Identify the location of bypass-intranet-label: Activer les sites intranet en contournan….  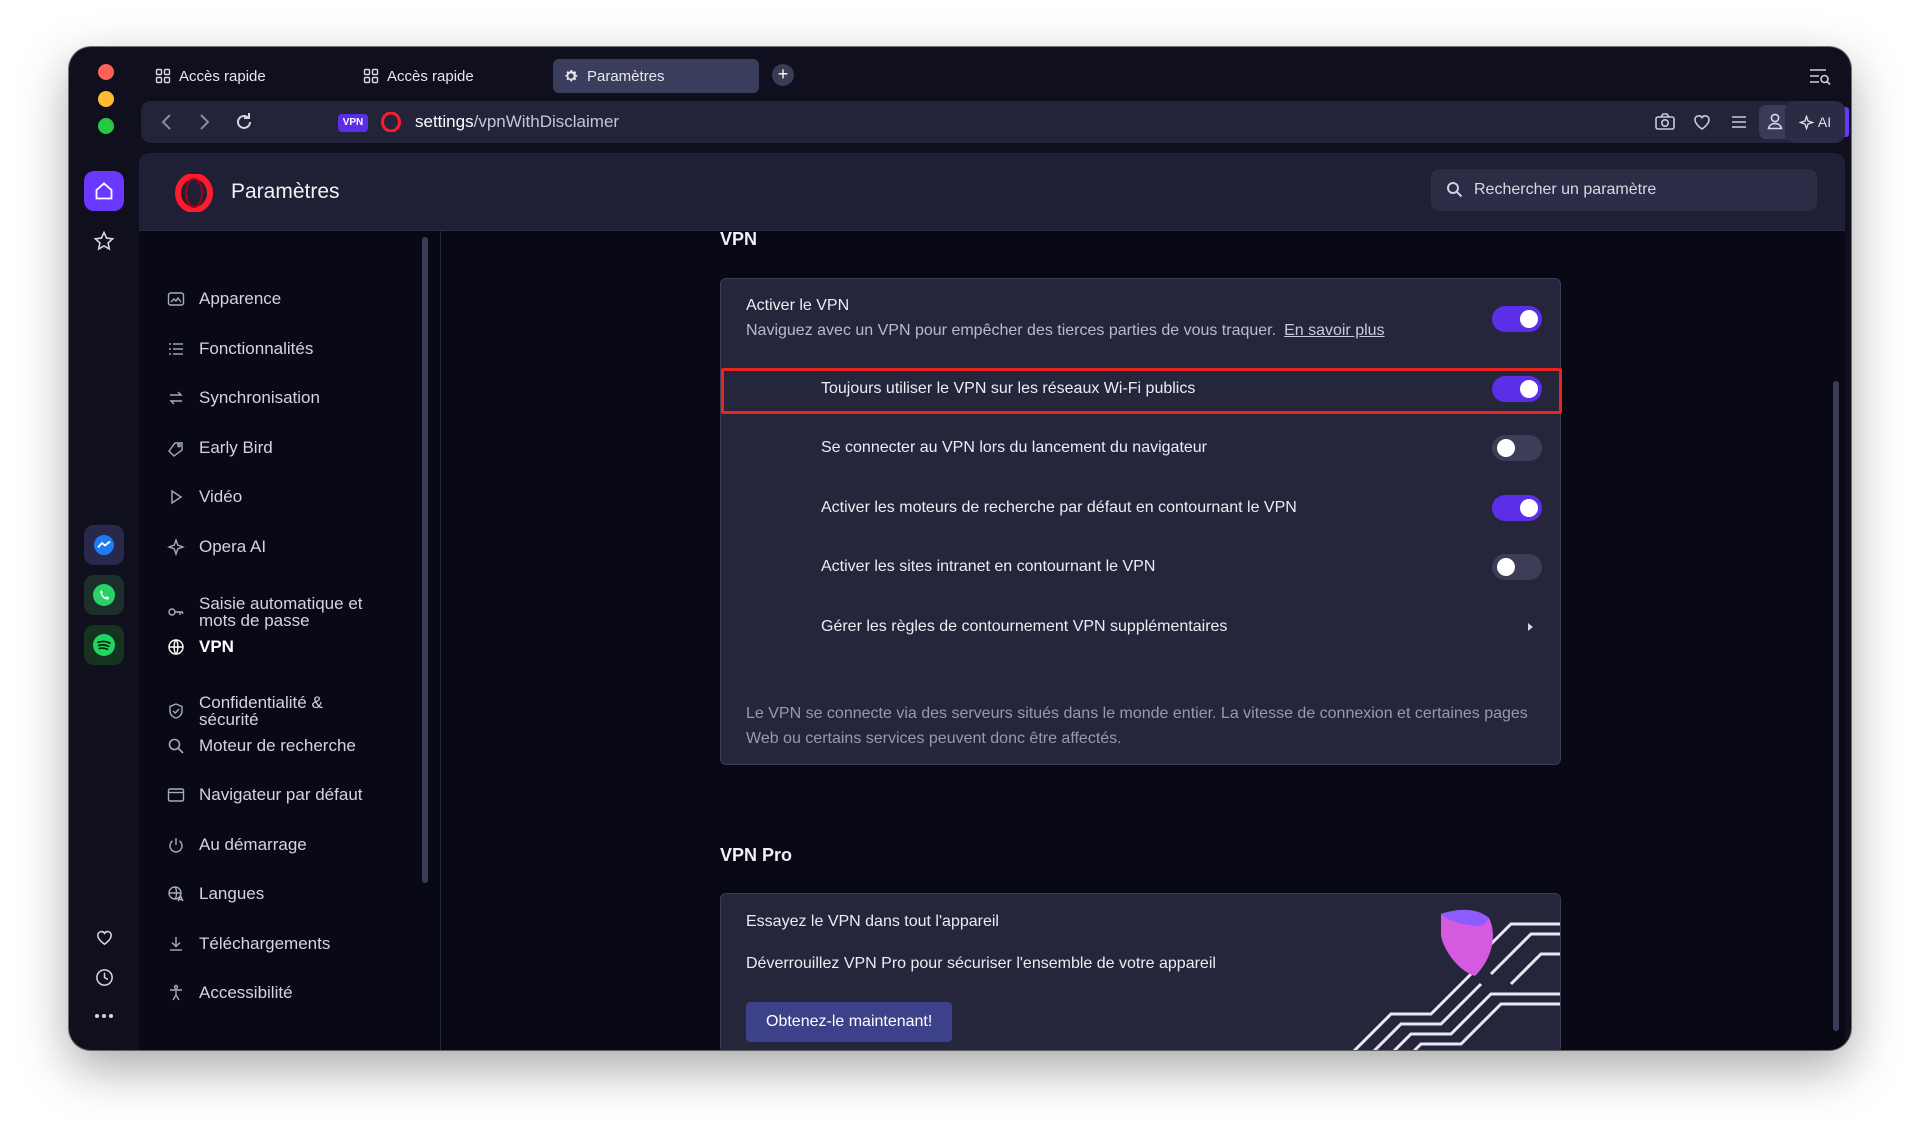
(988, 566).